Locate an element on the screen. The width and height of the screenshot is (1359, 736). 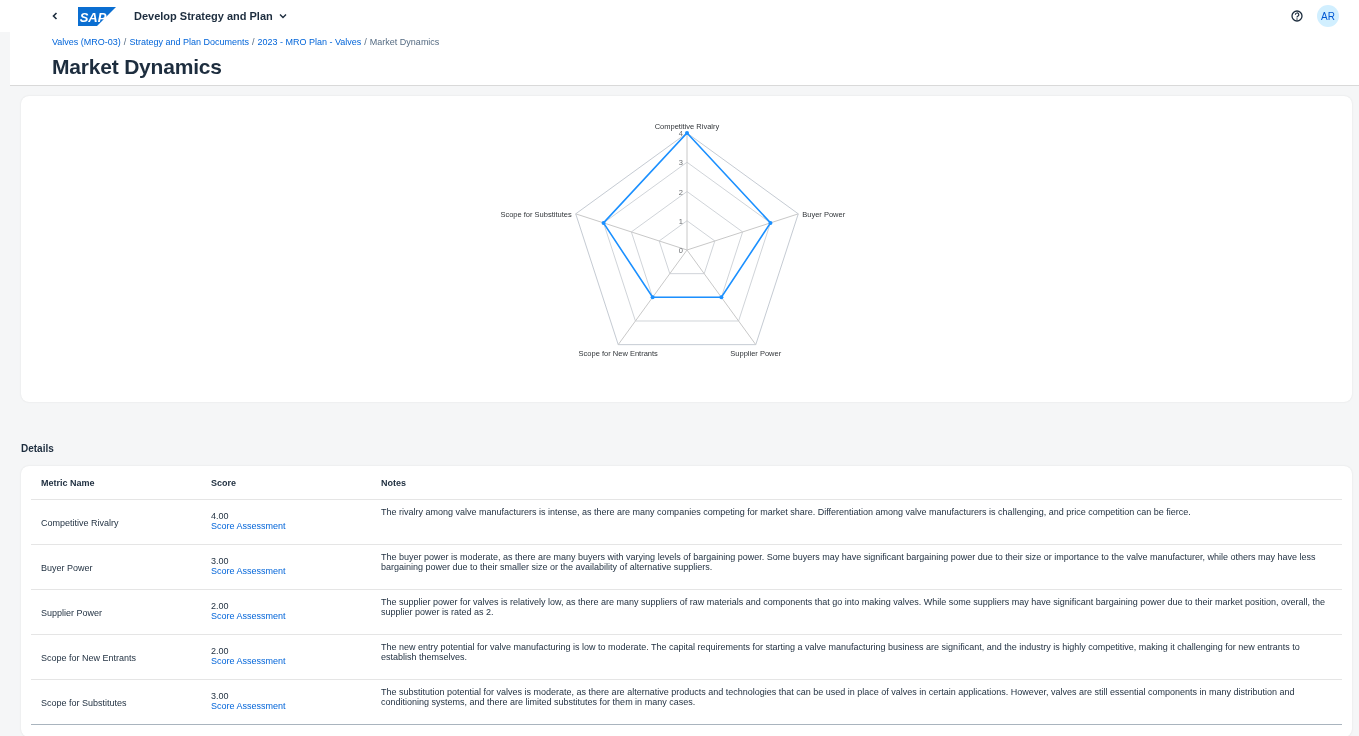
notes-cell: The substitution potential for valves is moderate, as there are alternative products and technologies that can be used in place of valves in certain applications. However, valves are still essential components in many distribution and conditioning systems, and there are limited substitutes for them in many cases. is located at coordinates (856, 702).